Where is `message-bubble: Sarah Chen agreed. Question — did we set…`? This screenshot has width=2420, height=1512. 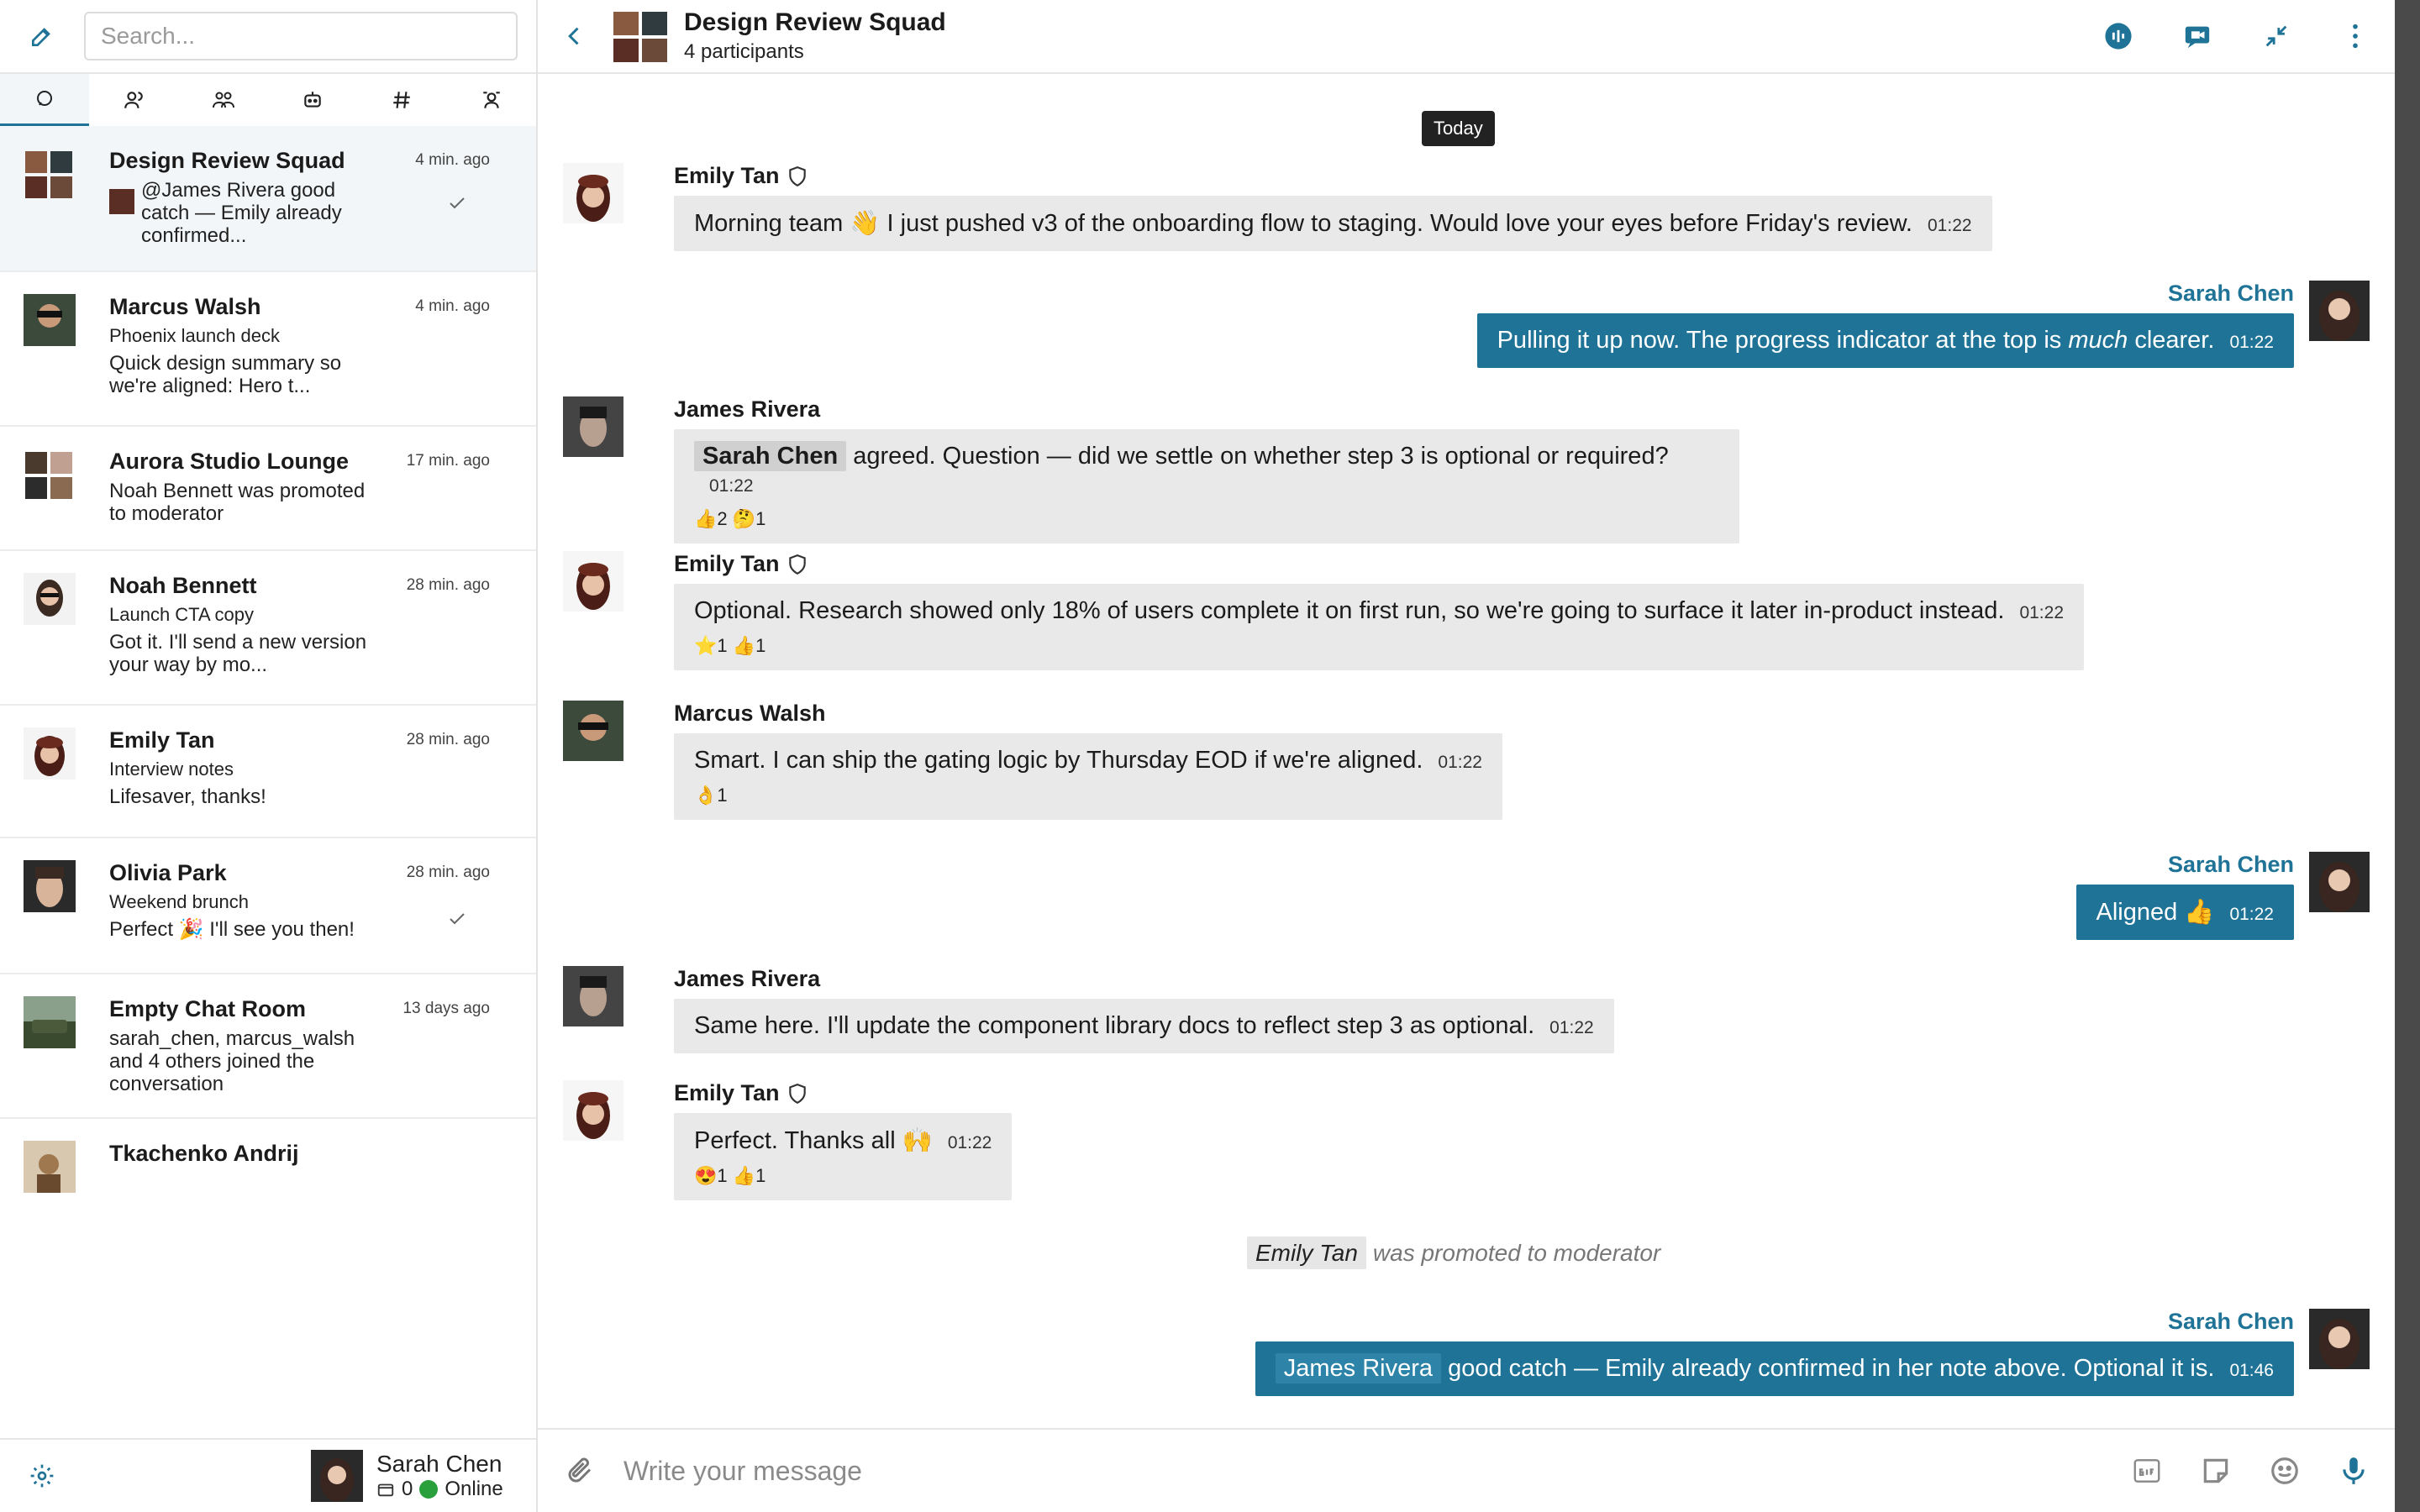 message-bubble: Sarah Chen agreed. Question — did we set… is located at coordinates (1206, 486).